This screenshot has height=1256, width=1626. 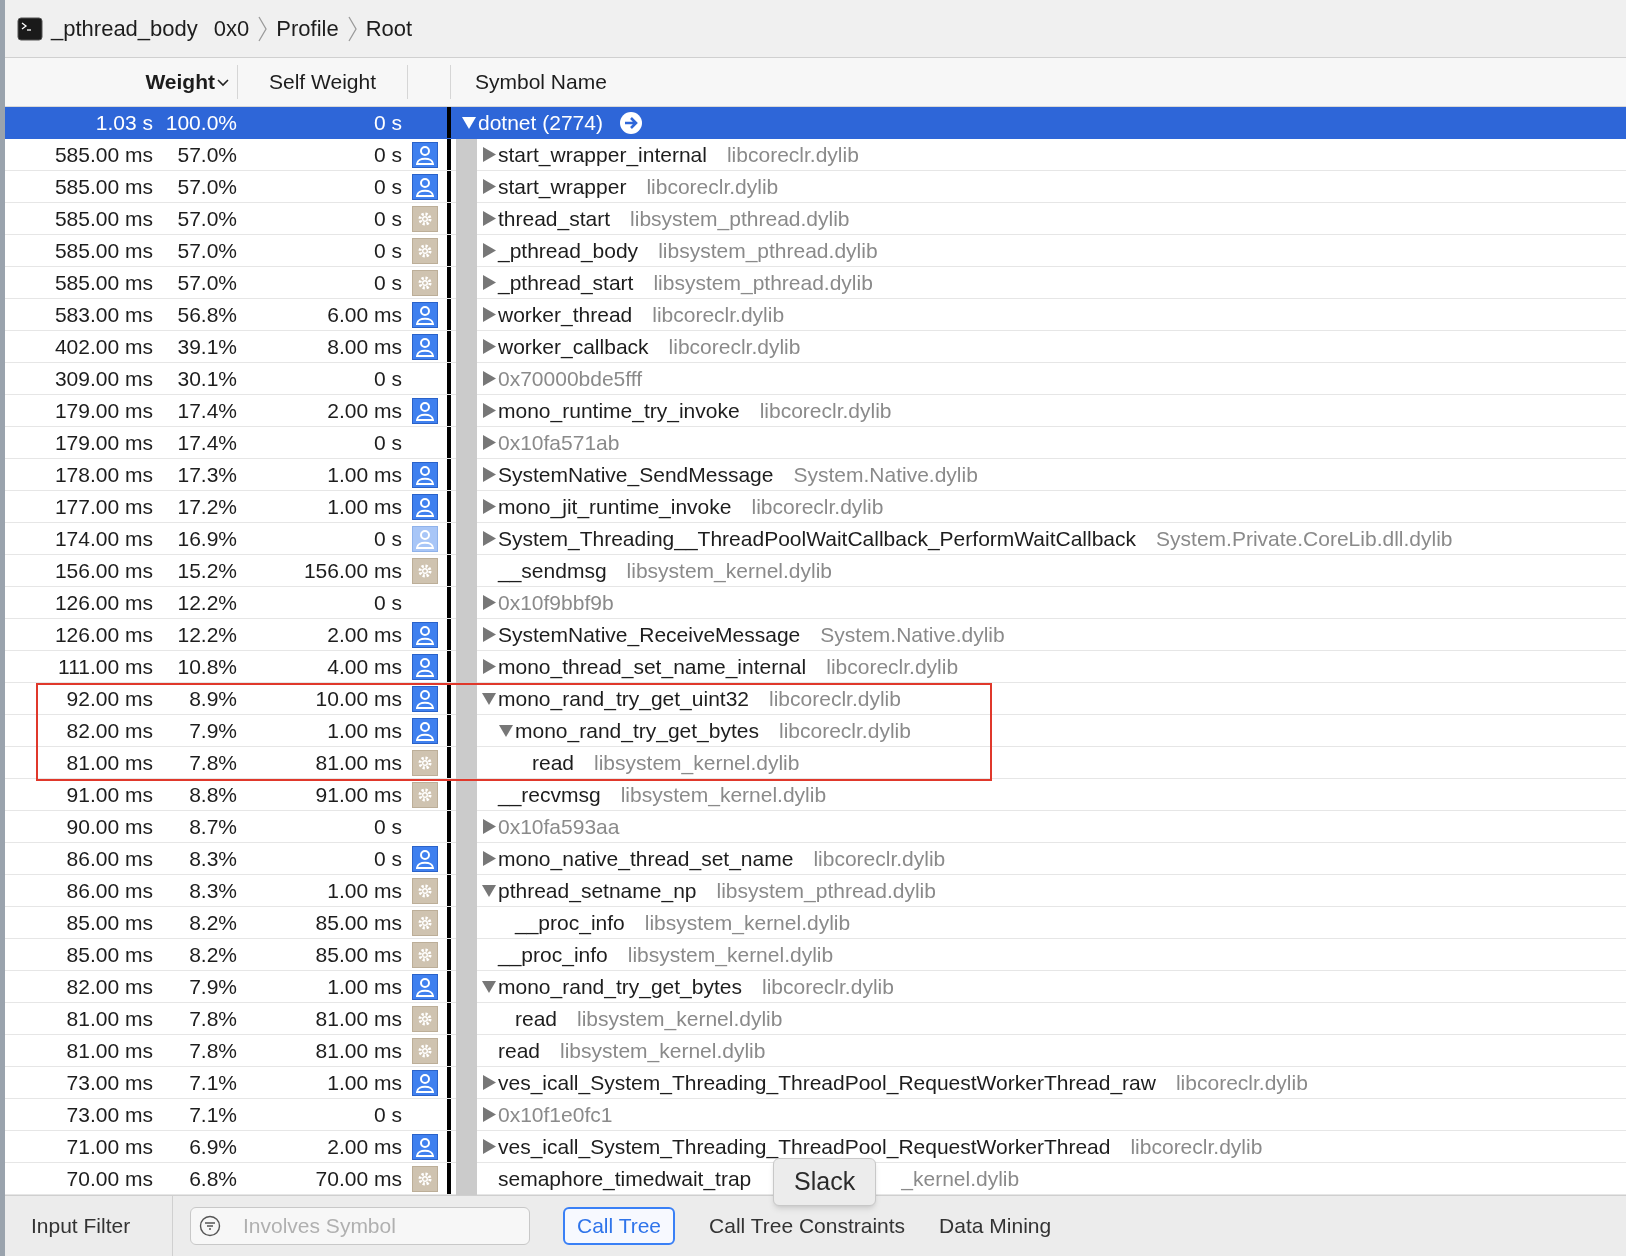 What do you see at coordinates (206, 538) in the screenshot?
I see `percent-cell-text: 16.9%` at bounding box center [206, 538].